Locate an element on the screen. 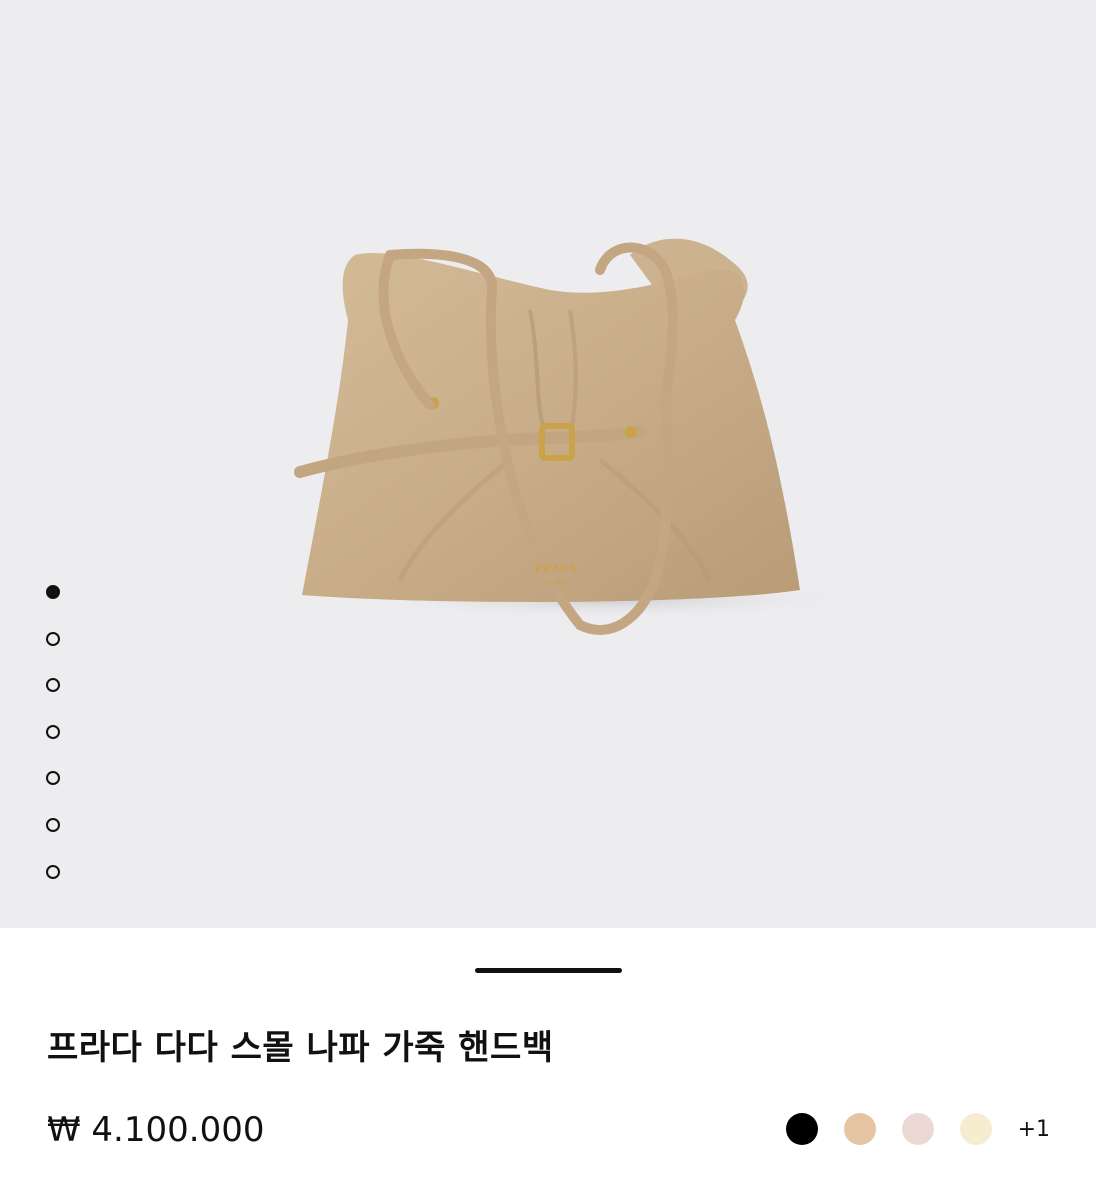 The height and width of the screenshot is (1200, 1096). product-title: 프라다 다다 스몰 나파 가죽 핸드백 is located at coordinates (300, 1048).